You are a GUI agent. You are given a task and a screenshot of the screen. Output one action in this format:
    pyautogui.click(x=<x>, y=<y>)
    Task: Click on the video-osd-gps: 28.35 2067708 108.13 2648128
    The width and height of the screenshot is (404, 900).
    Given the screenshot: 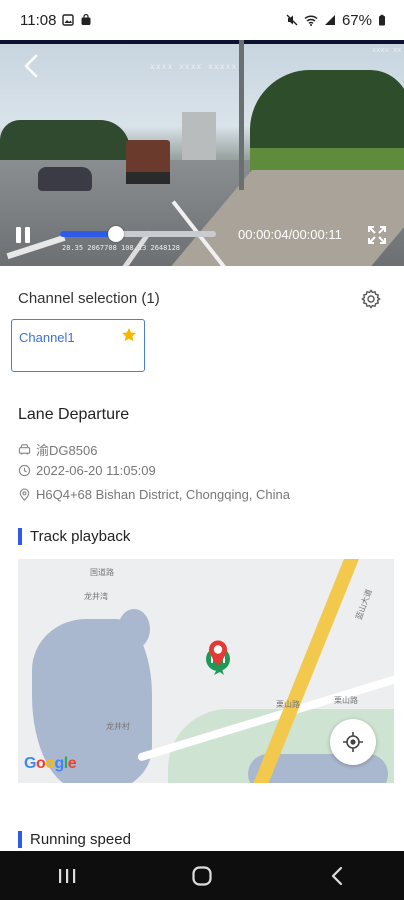 What is the action you would take?
    pyautogui.click(x=121, y=248)
    